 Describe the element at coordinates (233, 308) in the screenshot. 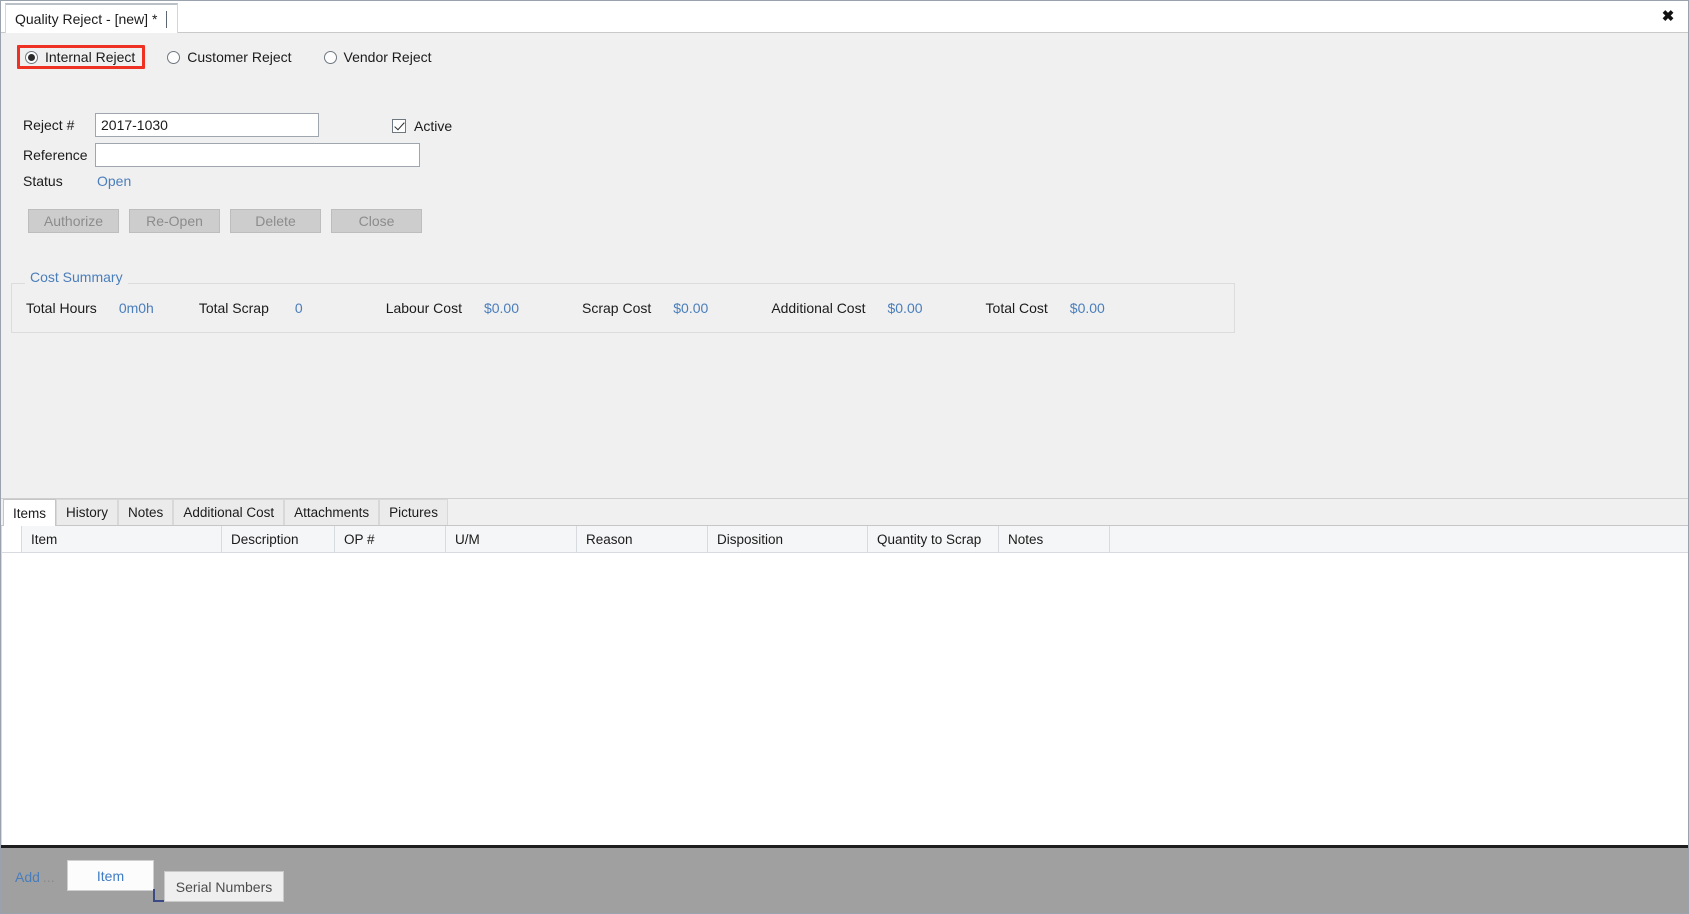

I see `cost-total-scrap-label: Total Scrap` at that location.